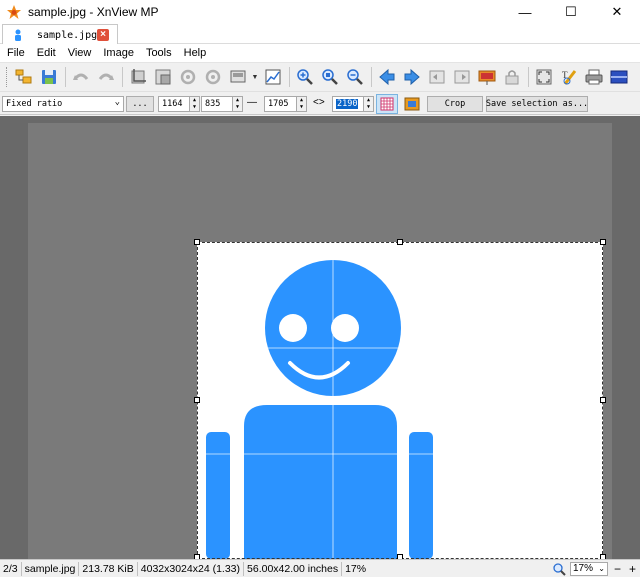 This screenshot has height=577, width=640. I want to click on browser-icon, so click(23, 76).